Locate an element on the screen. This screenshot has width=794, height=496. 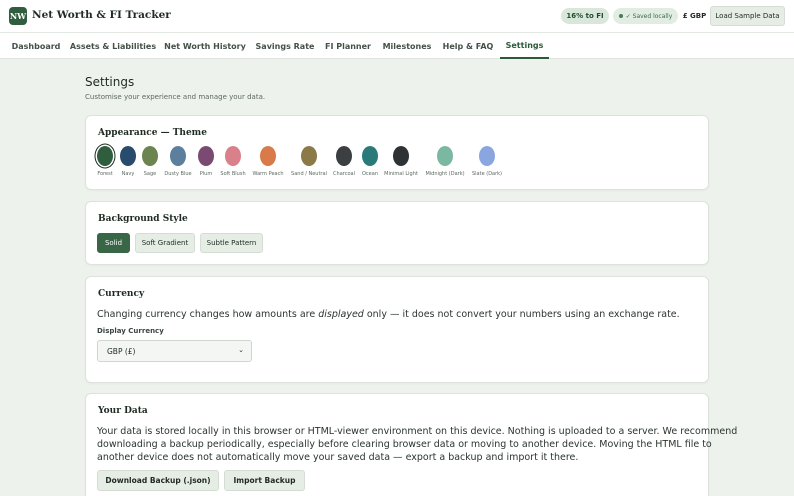
theme-swatch-navy is located at coordinates (128, 156).